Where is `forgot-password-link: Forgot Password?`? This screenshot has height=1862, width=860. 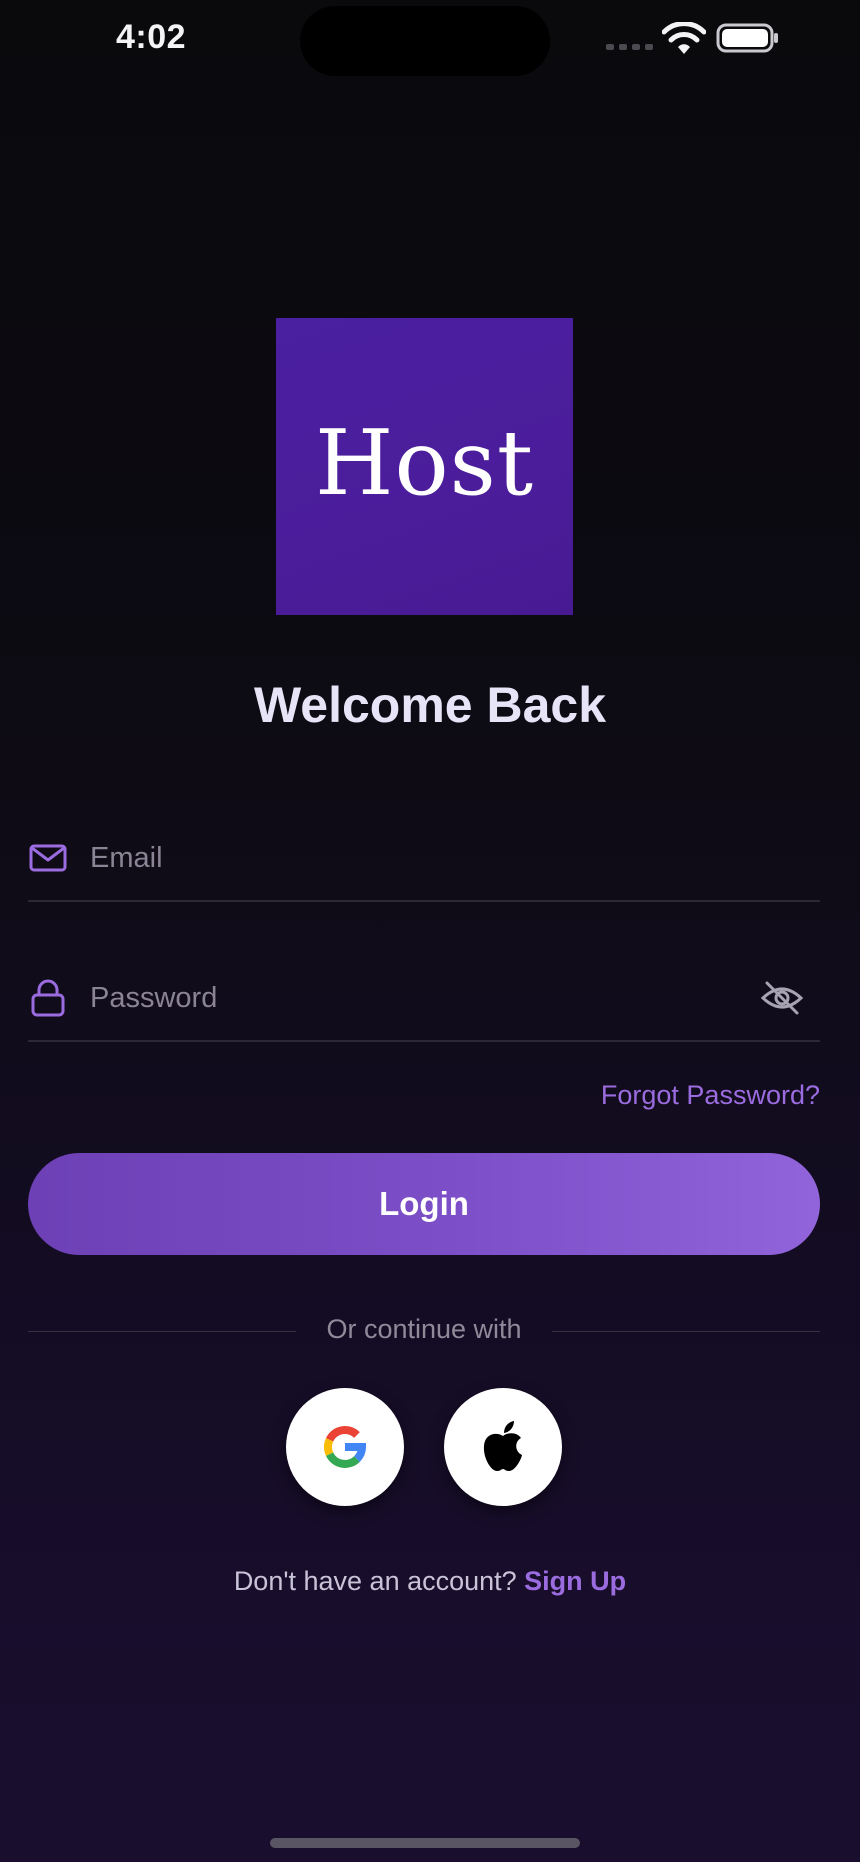
forgot-password-link: Forgot Password? is located at coordinates (710, 1095).